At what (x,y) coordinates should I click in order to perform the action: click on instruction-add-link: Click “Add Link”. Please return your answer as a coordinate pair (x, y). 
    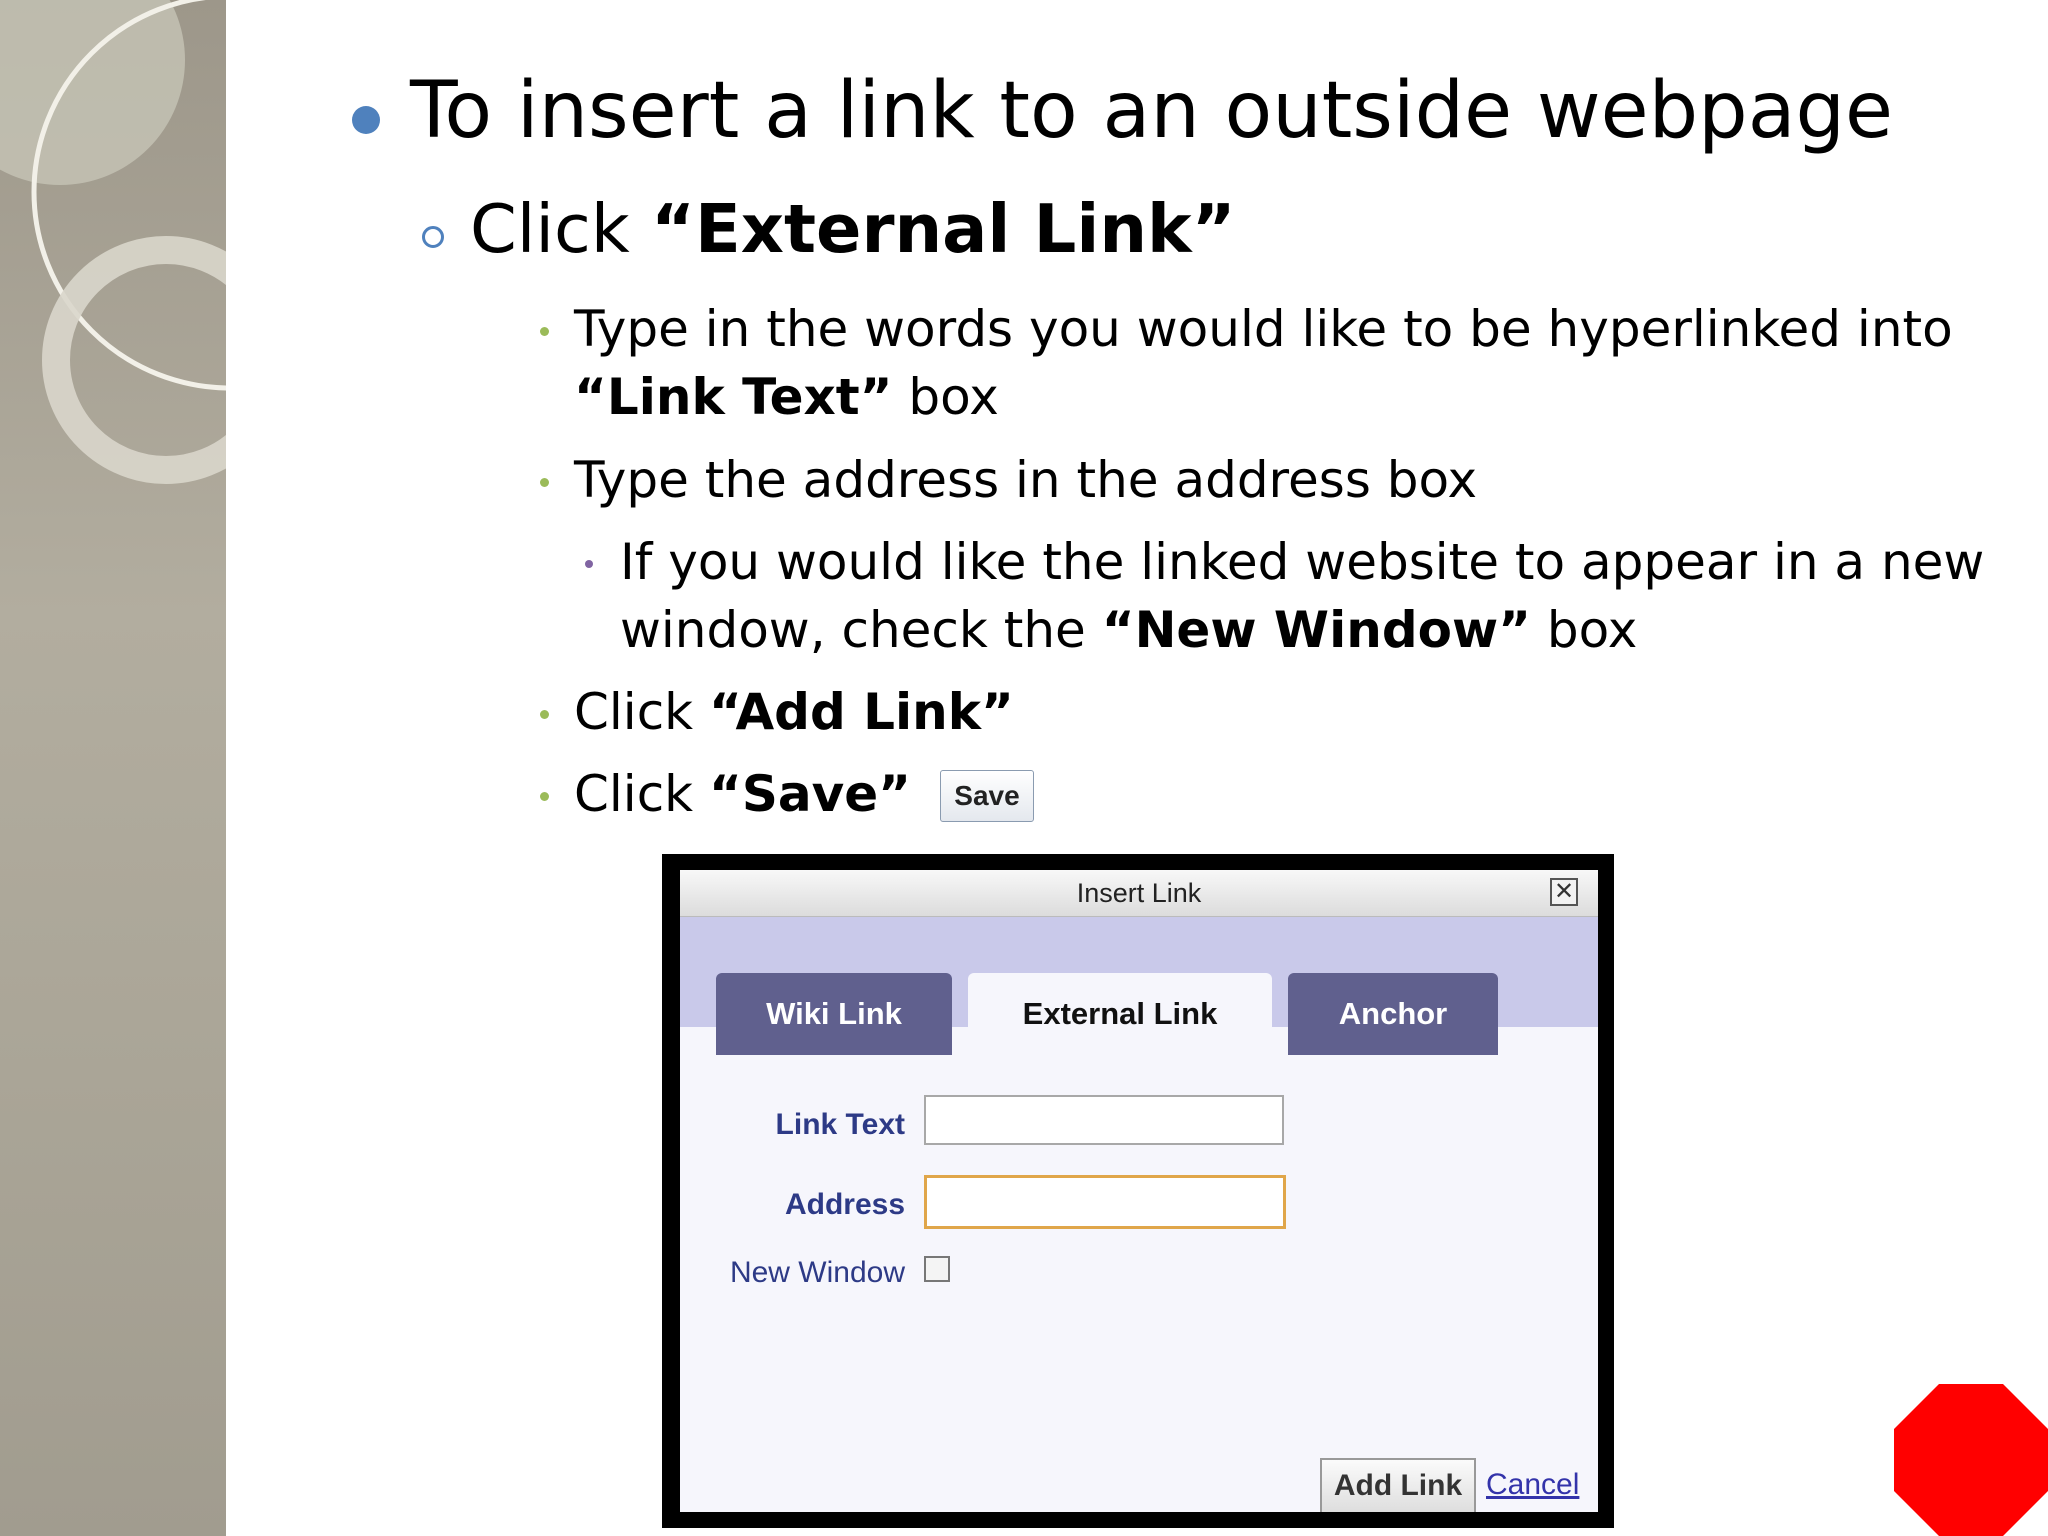
    Looking at the image, I should click on (794, 712).